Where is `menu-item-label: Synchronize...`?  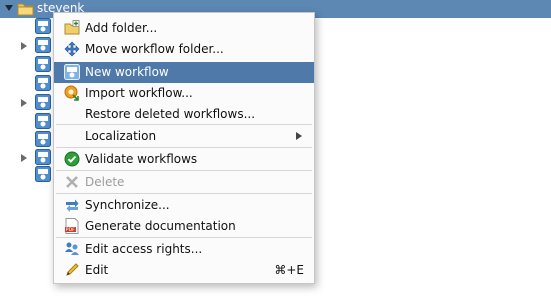 menu-item-label: Synchronize... is located at coordinates (127, 205).